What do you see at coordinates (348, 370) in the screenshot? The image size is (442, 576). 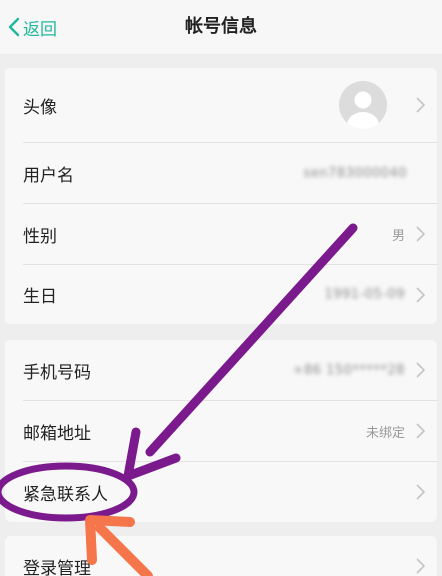 I see `phone-value: +86 150*****28` at bounding box center [348, 370].